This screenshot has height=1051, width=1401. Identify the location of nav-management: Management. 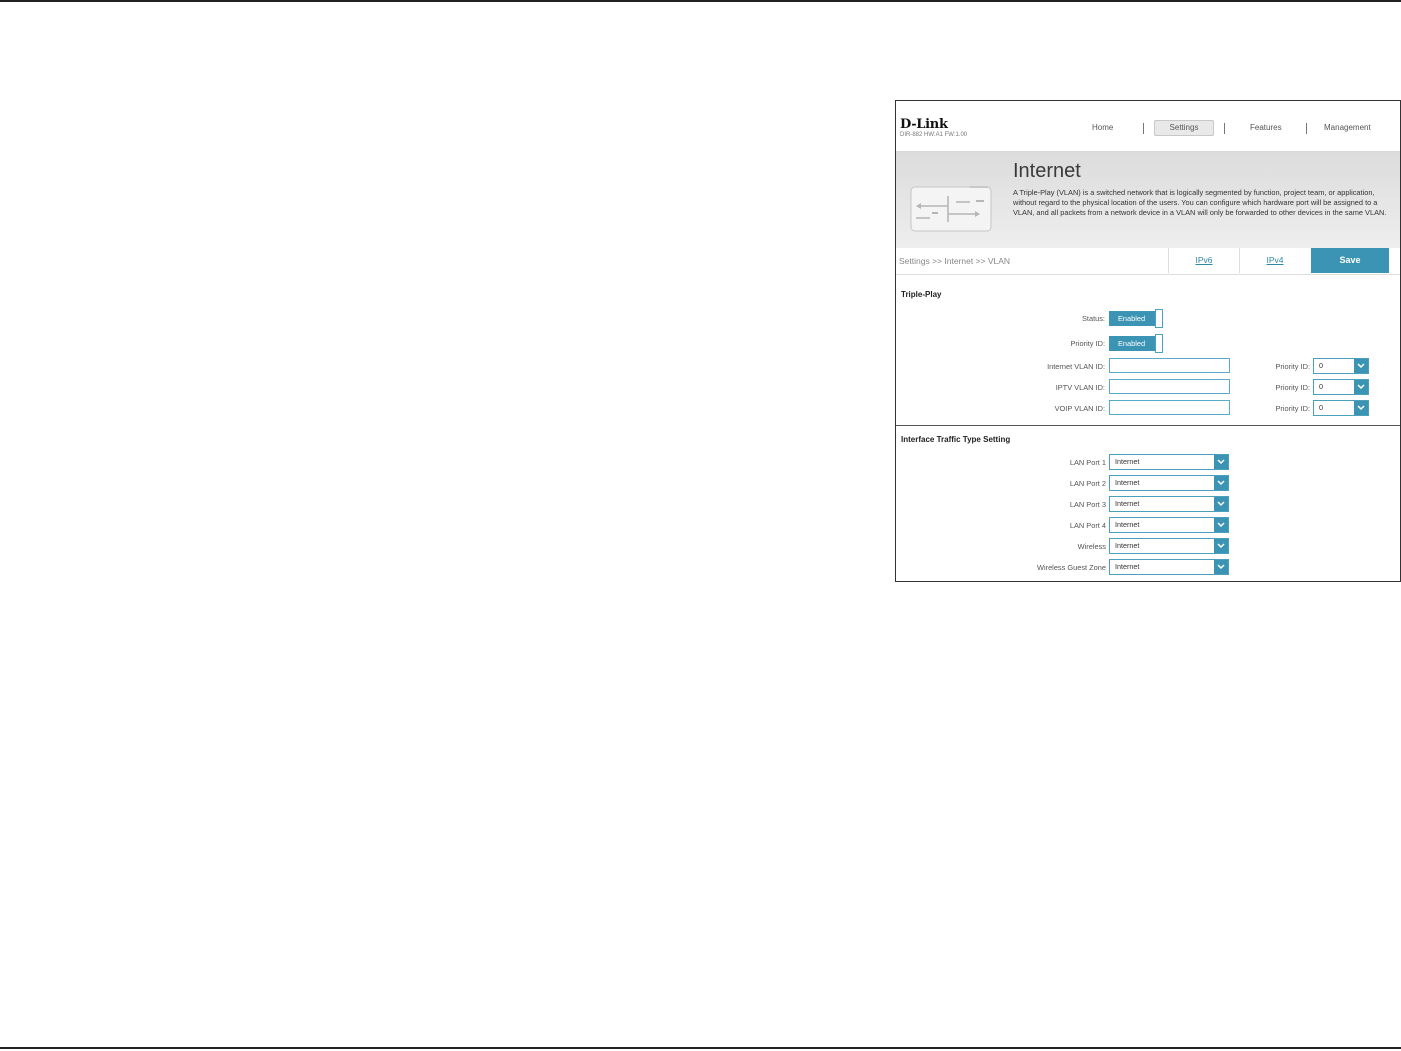
(1347, 127).